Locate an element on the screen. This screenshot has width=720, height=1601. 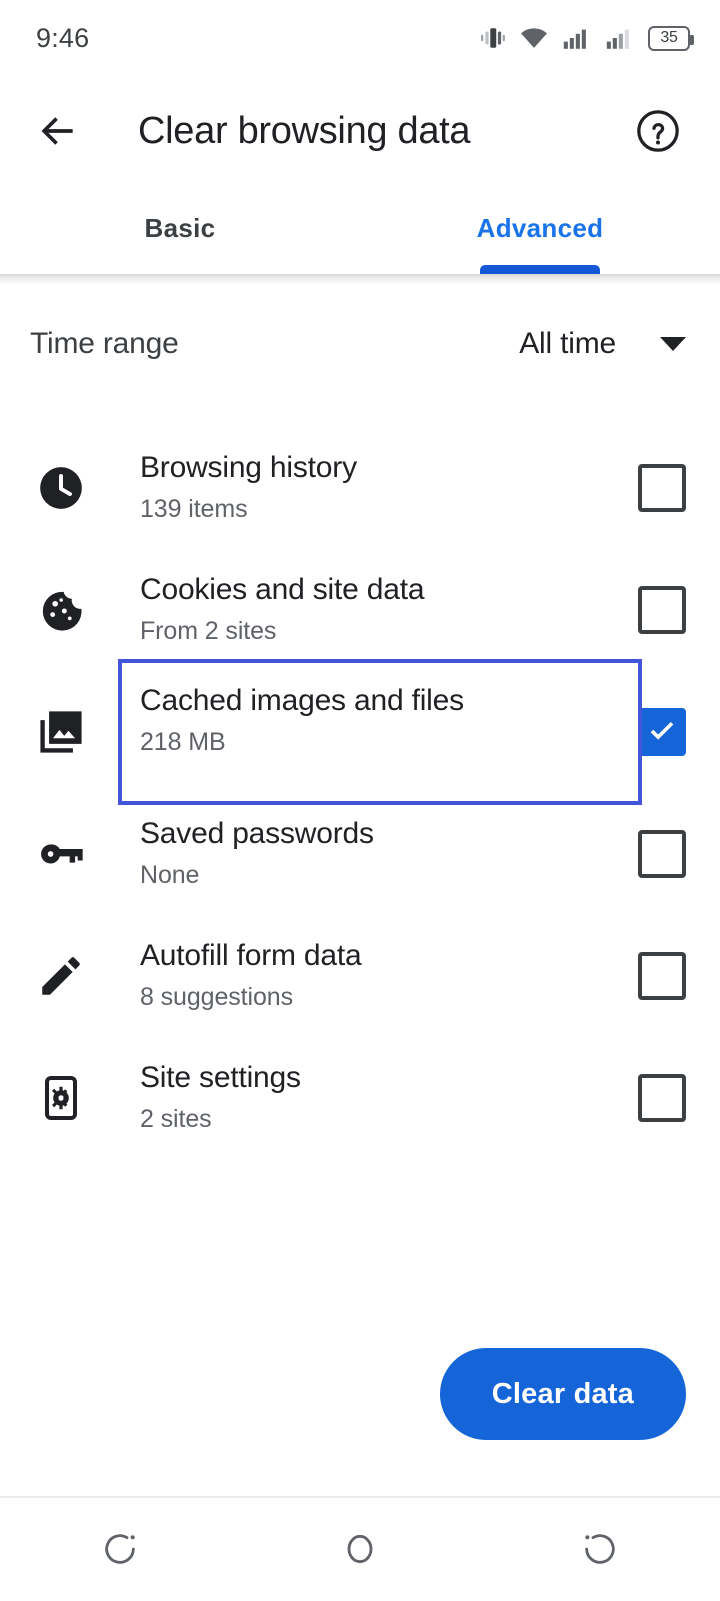
app-toolbar: Clear browsing data is located at coordinates (360, 131).